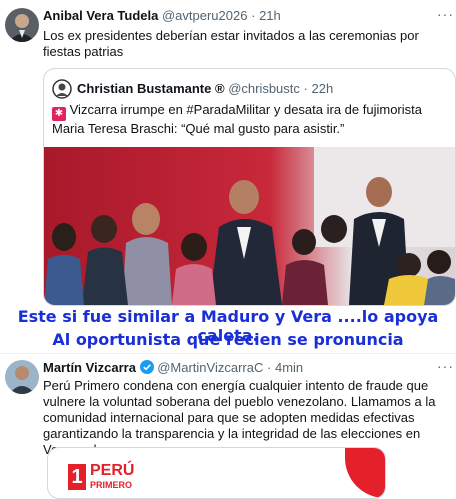 The width and height of the screenshot is (456, 499). Describe the element at coordinates (322, 88) in the screenshot. I see `quote-time: 22h` at that location.